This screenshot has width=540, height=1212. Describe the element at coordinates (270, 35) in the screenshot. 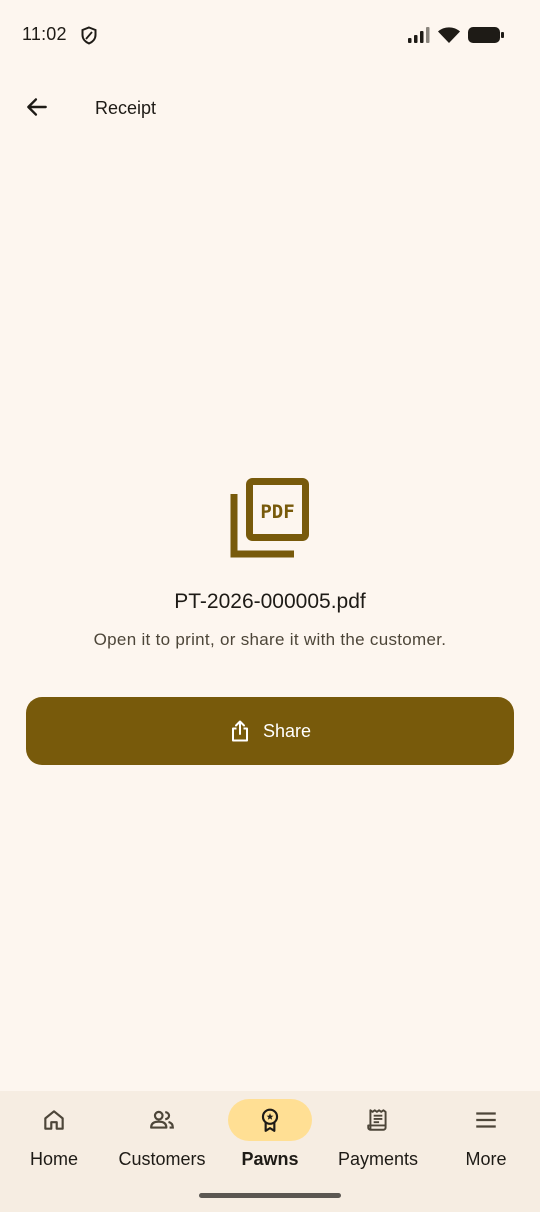

I see `status-bar: 11:02` at that location.